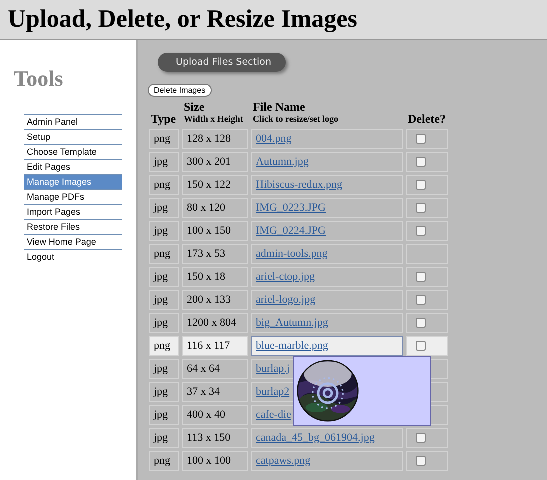 The width and height of the screenshot is (547, 480). Describe the element at coordinates (214, 119) in the screenshot. I see `column-subtitle: Width x Height` at that location.